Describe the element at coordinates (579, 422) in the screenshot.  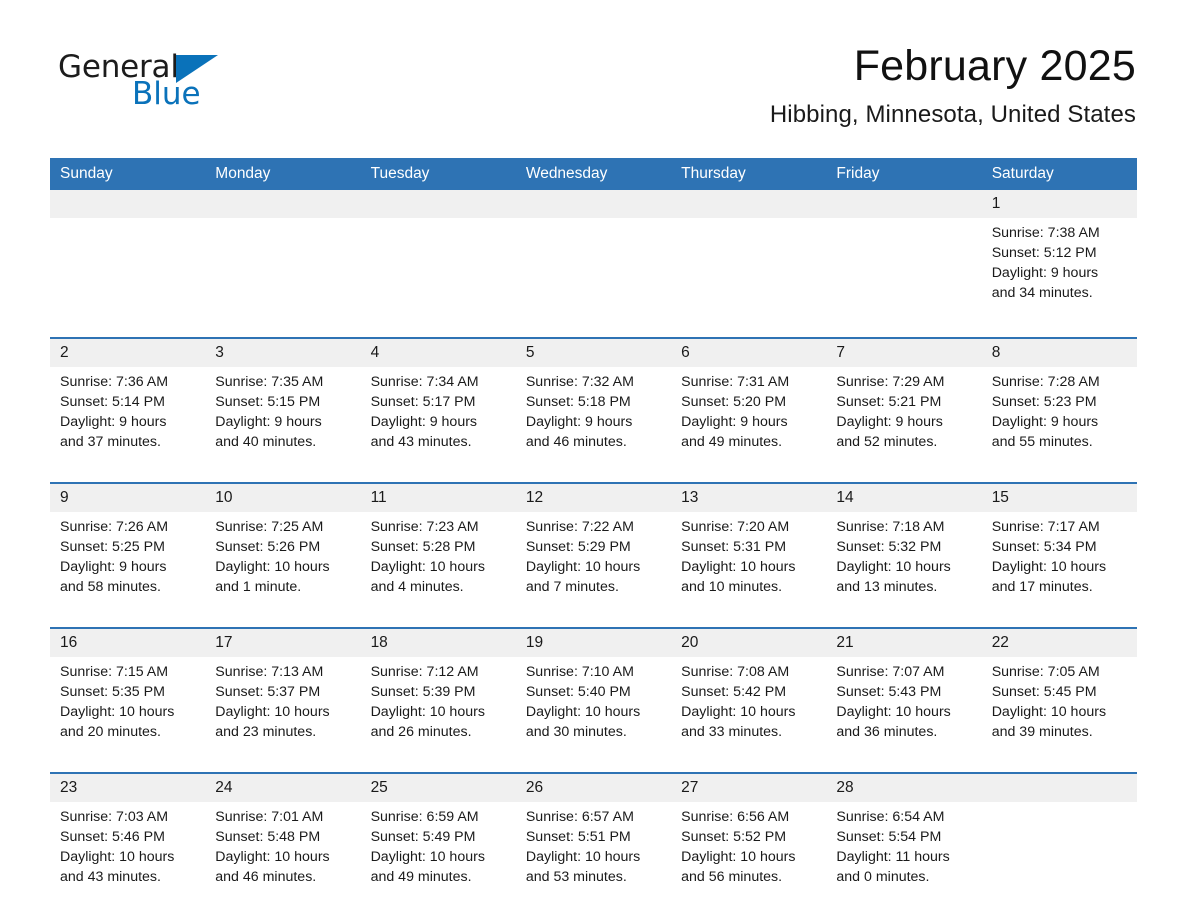
I see `daylight-text-line1: Daylight: 9 hours` at that location.